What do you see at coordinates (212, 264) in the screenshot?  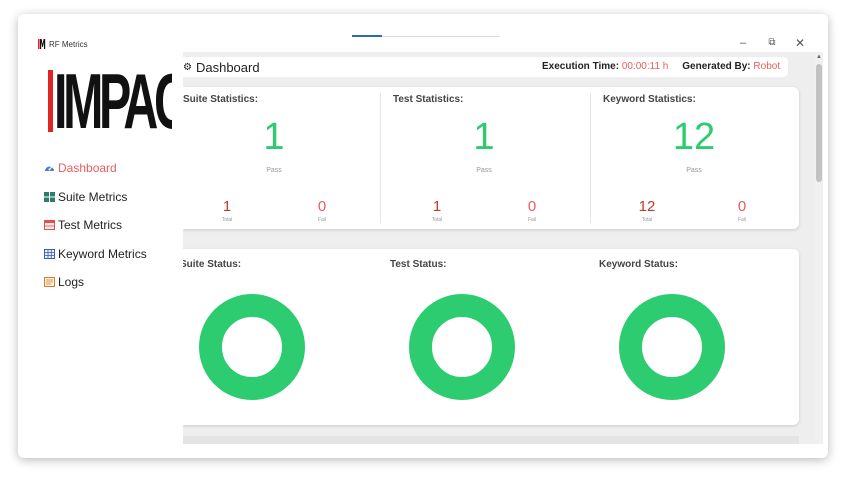 I see `status-title: Suite Status:` at bounding box center [212, 264].